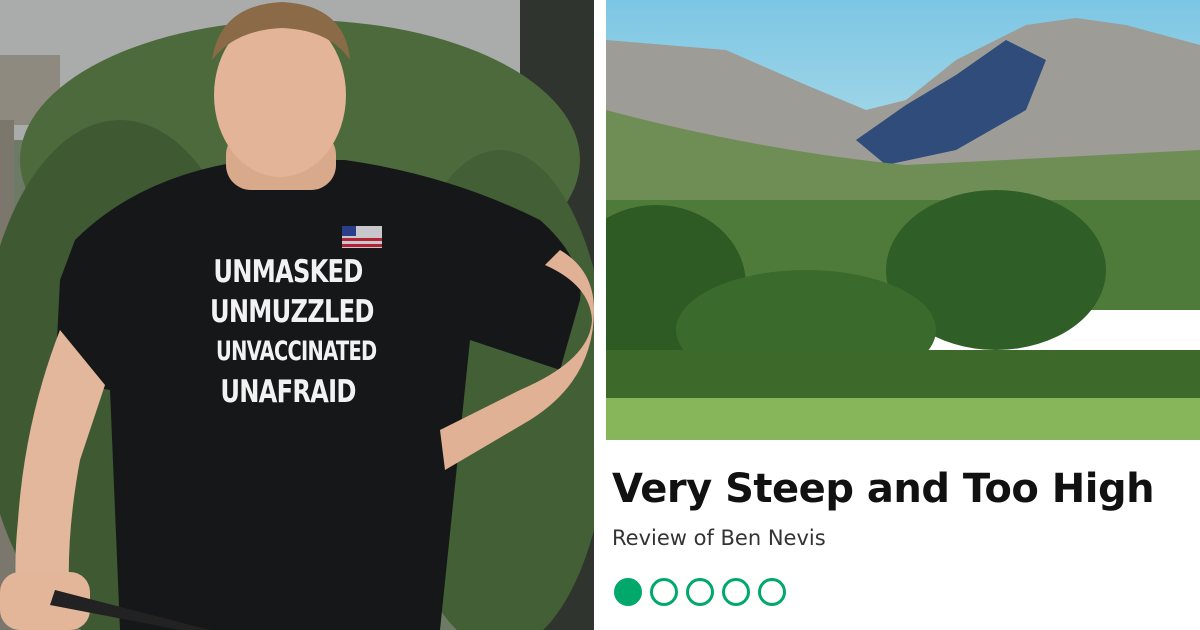  Describe the element at coordinates (288, 332) in the screenshot. I see `shirt-slogan: UNMASKED UNMUZZLED UNVACCINATED UNAFRAID` at that location.